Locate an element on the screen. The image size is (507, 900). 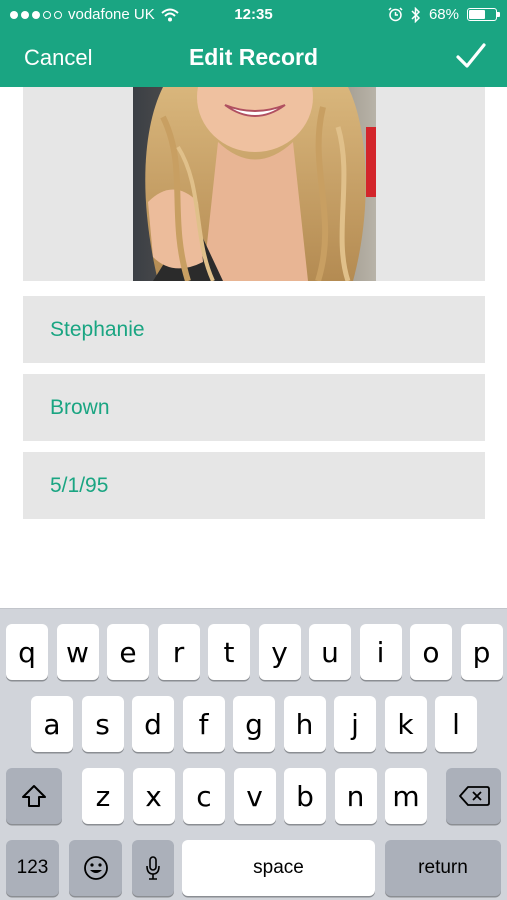
space-key: space is located at coordinates (278, 868).